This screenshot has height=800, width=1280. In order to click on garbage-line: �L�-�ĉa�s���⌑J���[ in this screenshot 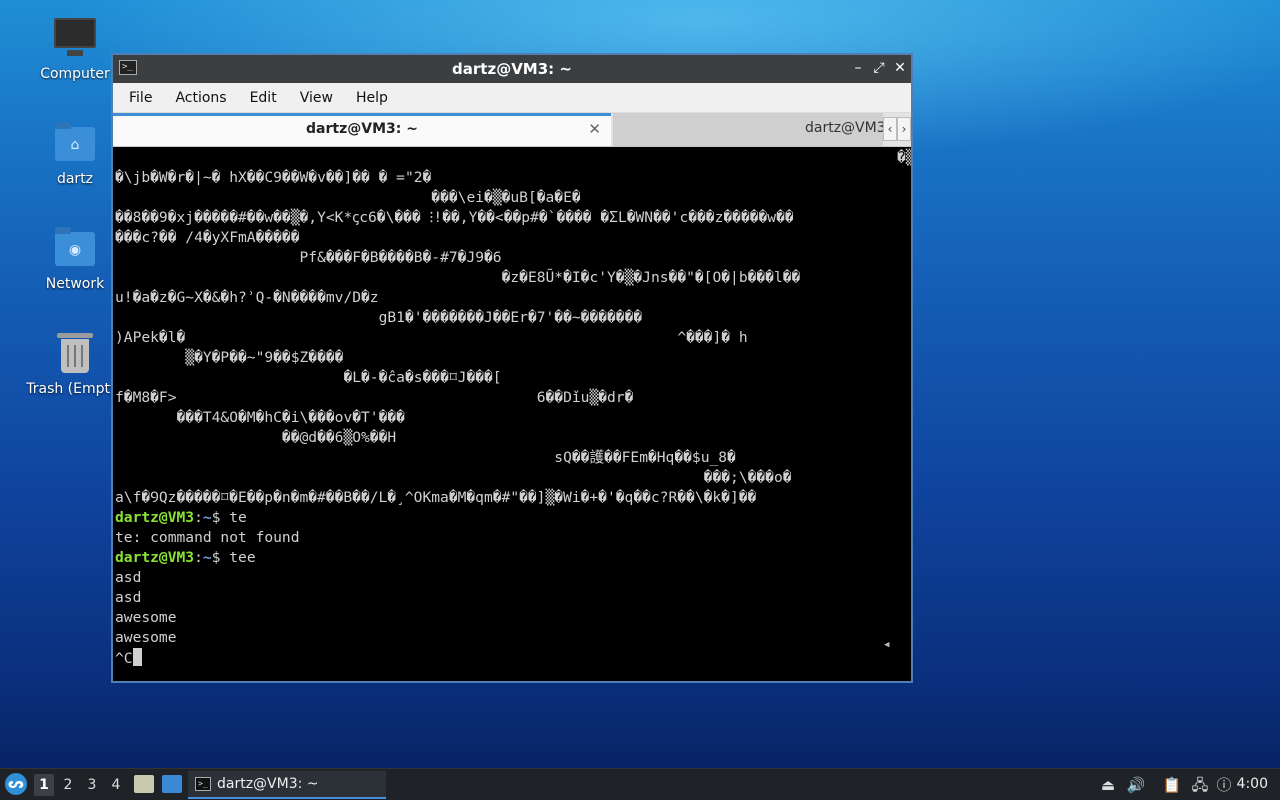, I will do `click(308, 377)`.